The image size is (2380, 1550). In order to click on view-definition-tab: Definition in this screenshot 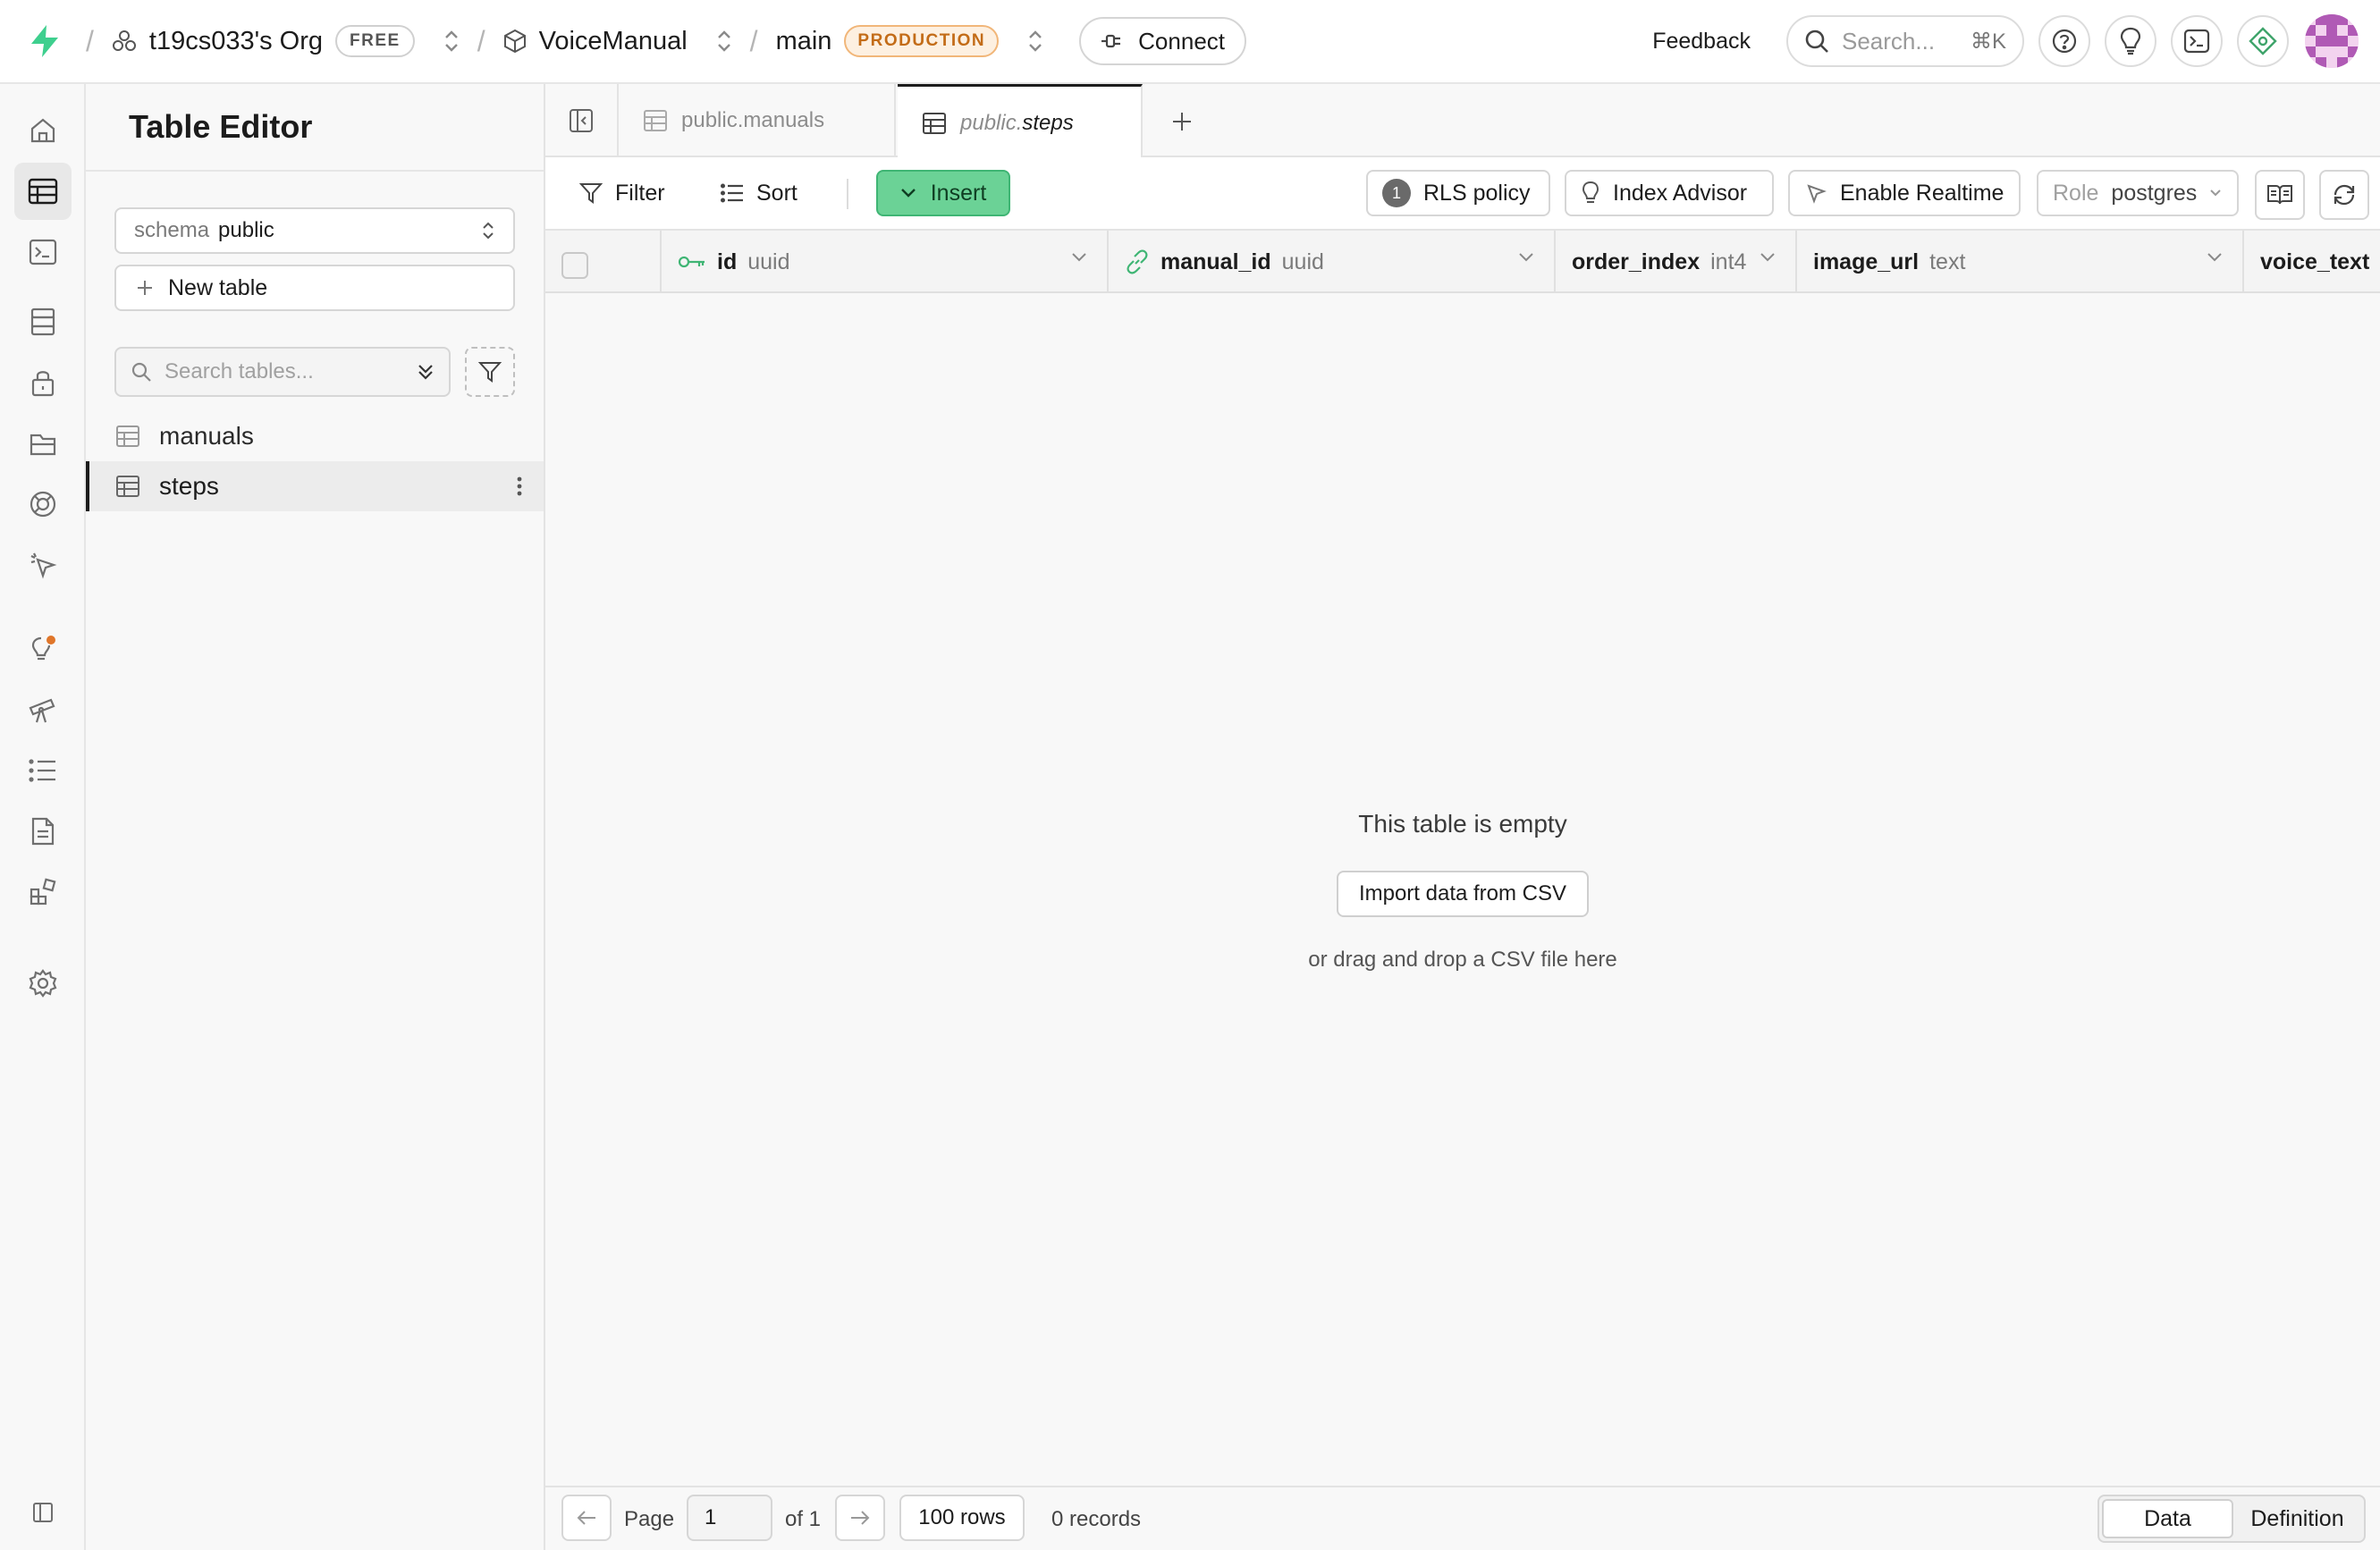, I will do `click(2297, 1518)`.